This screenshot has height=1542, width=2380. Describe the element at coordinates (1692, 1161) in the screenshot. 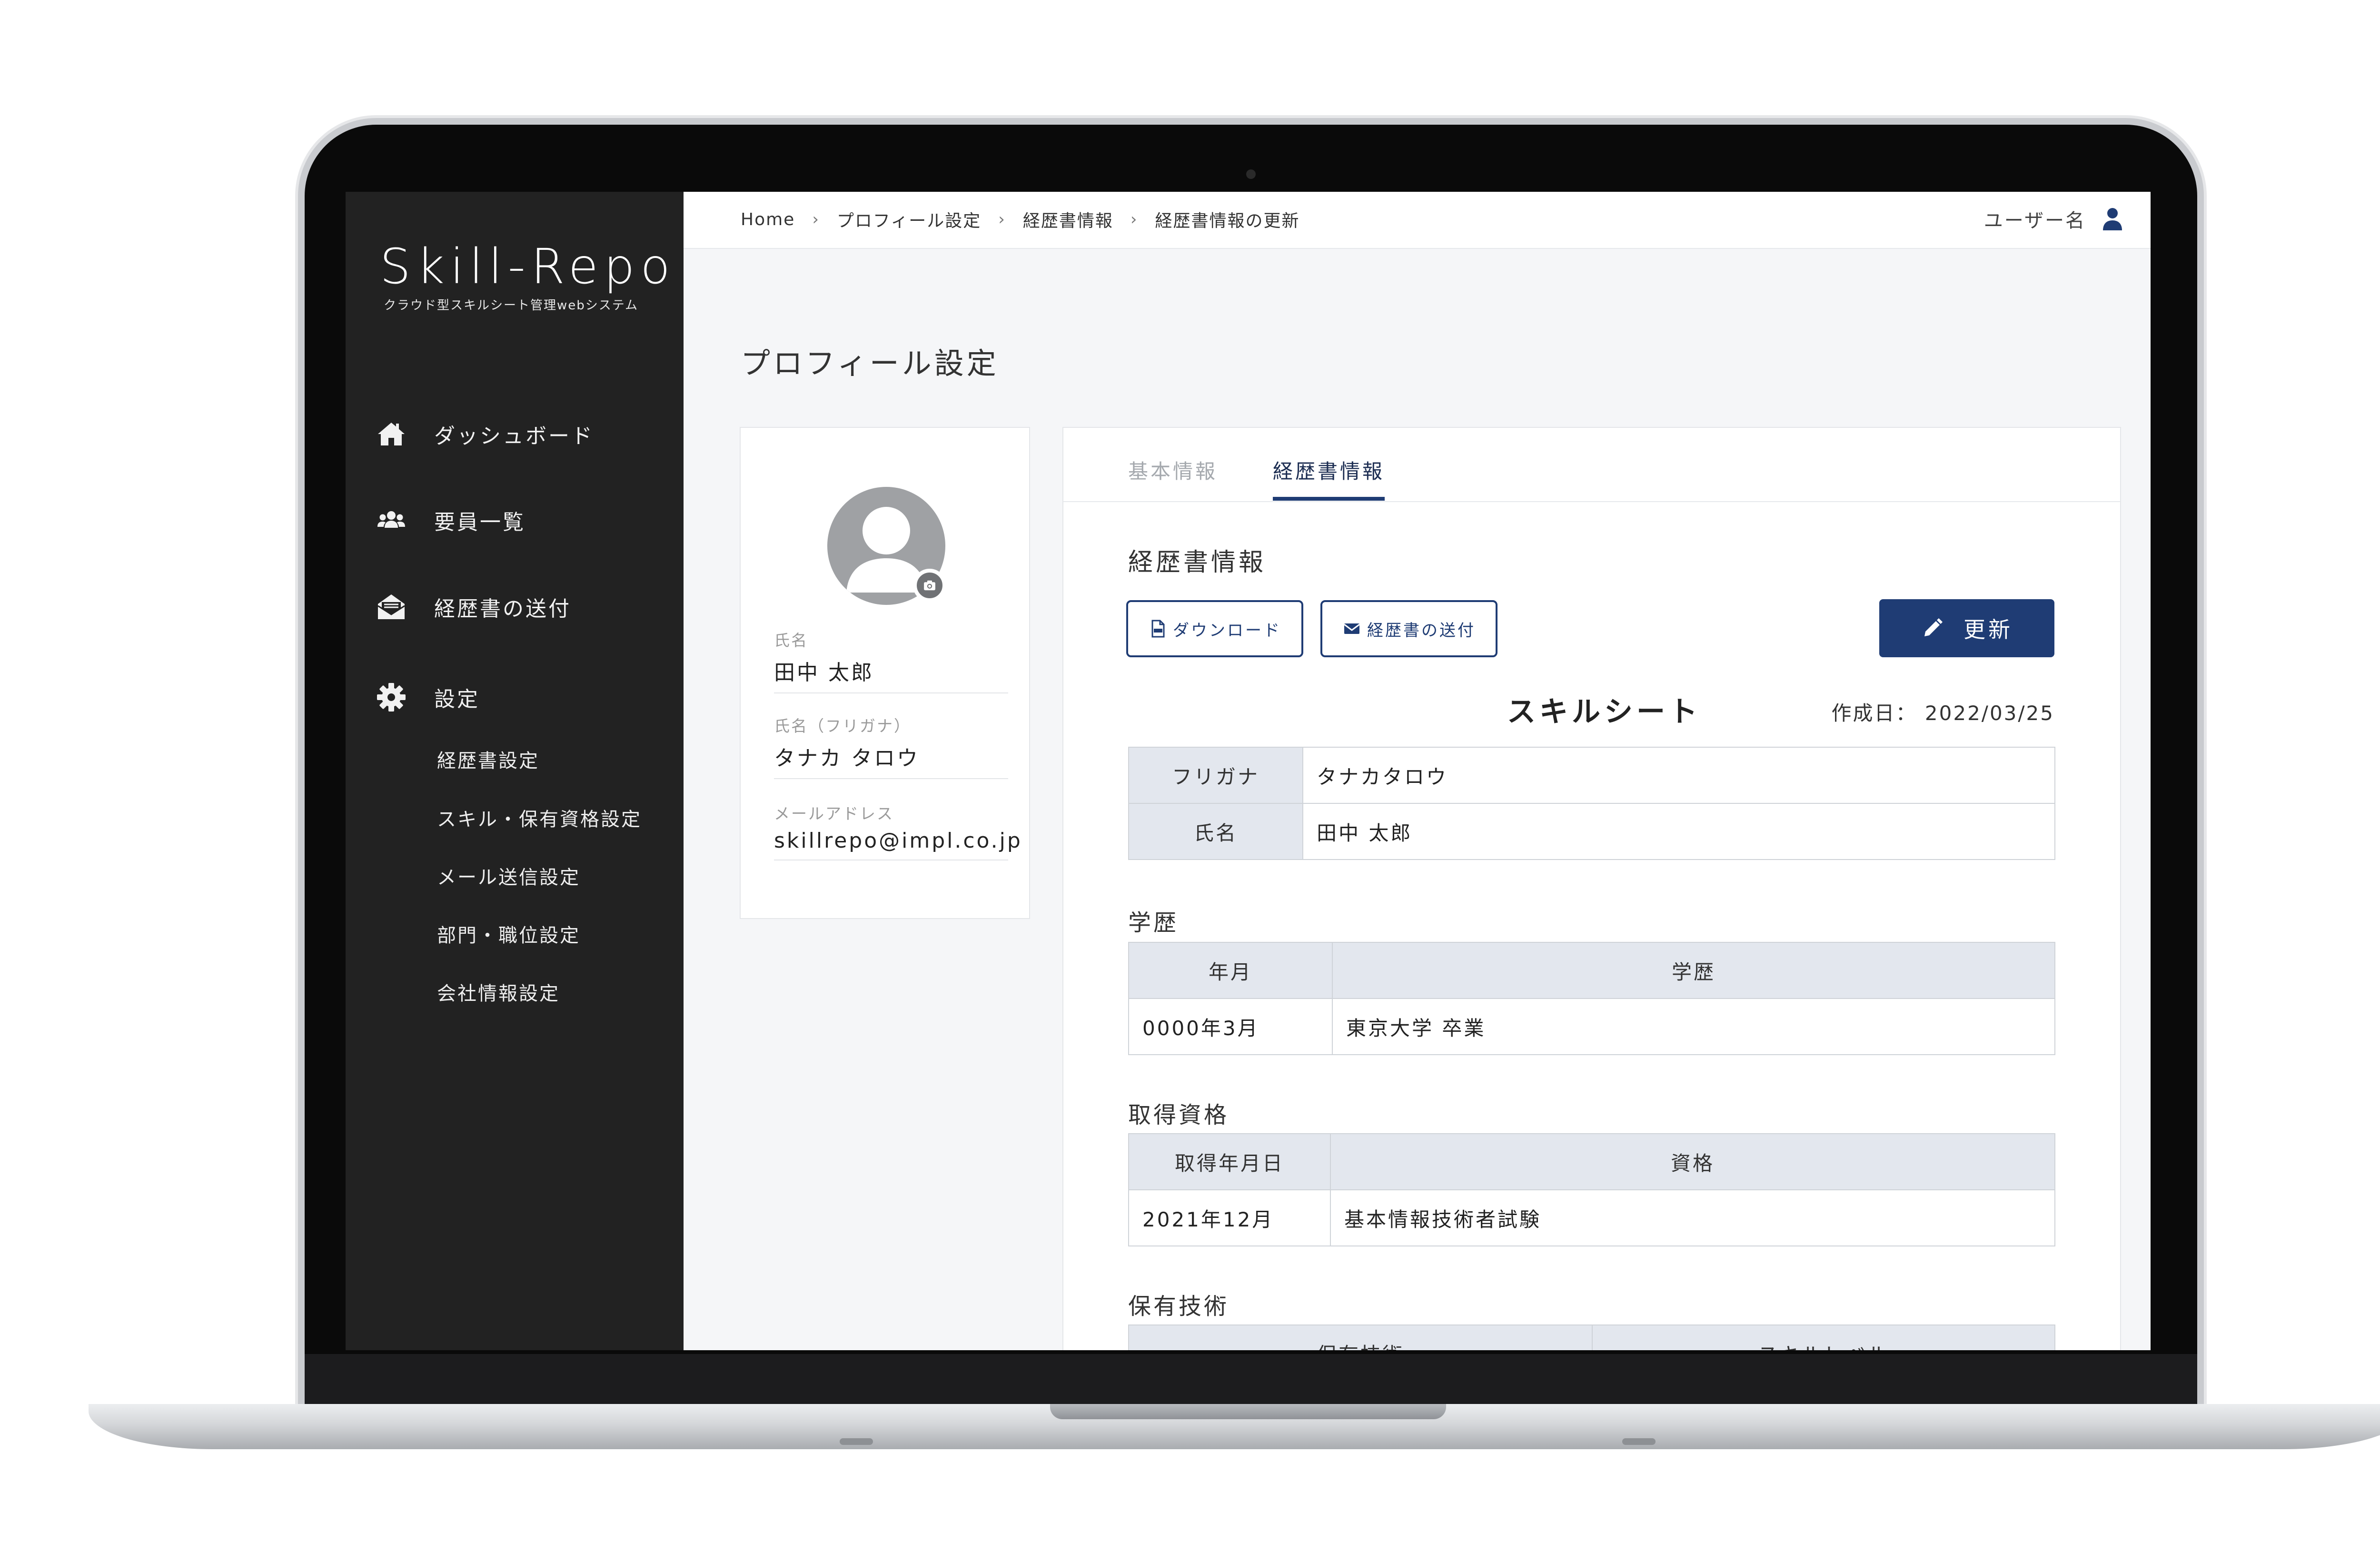

I see `column-header: 資格` at that location.